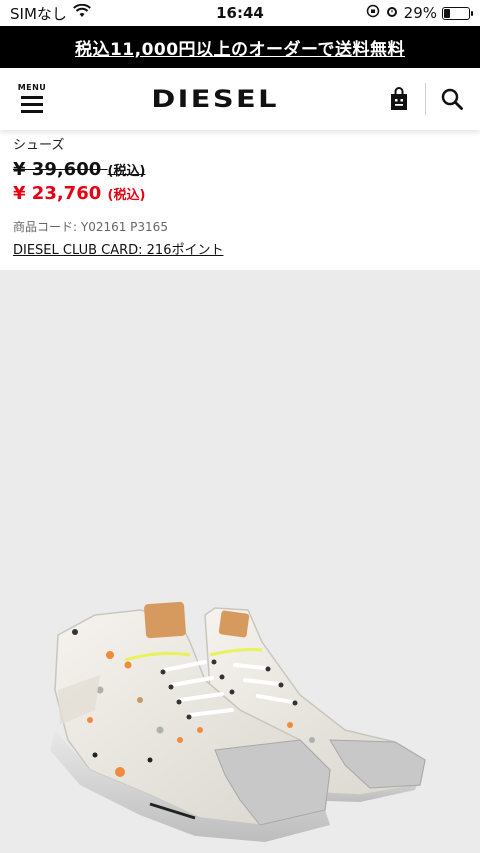  I want to click on original-price: ¥ 39,600 (税込), so click(240, 169).